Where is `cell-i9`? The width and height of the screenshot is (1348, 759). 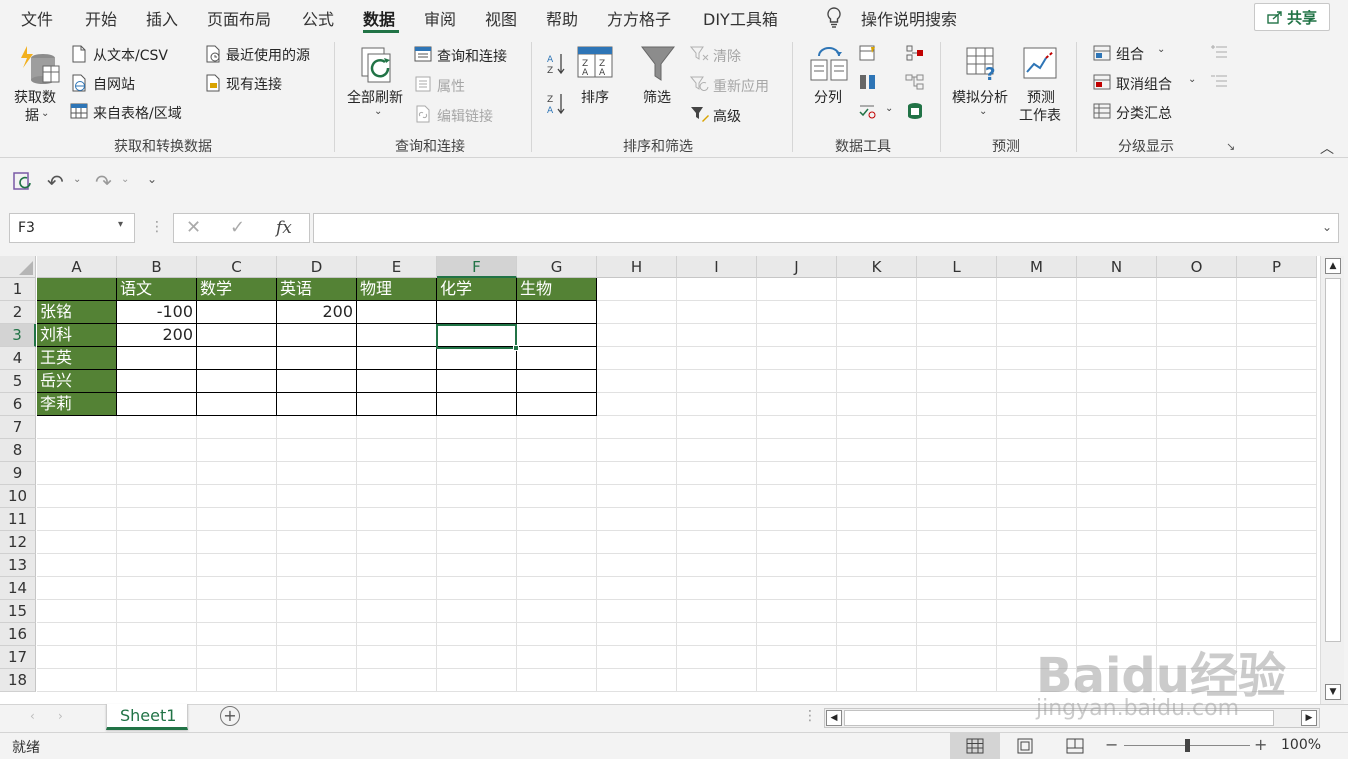
cell-i9 is located at coordinates (717, 473).